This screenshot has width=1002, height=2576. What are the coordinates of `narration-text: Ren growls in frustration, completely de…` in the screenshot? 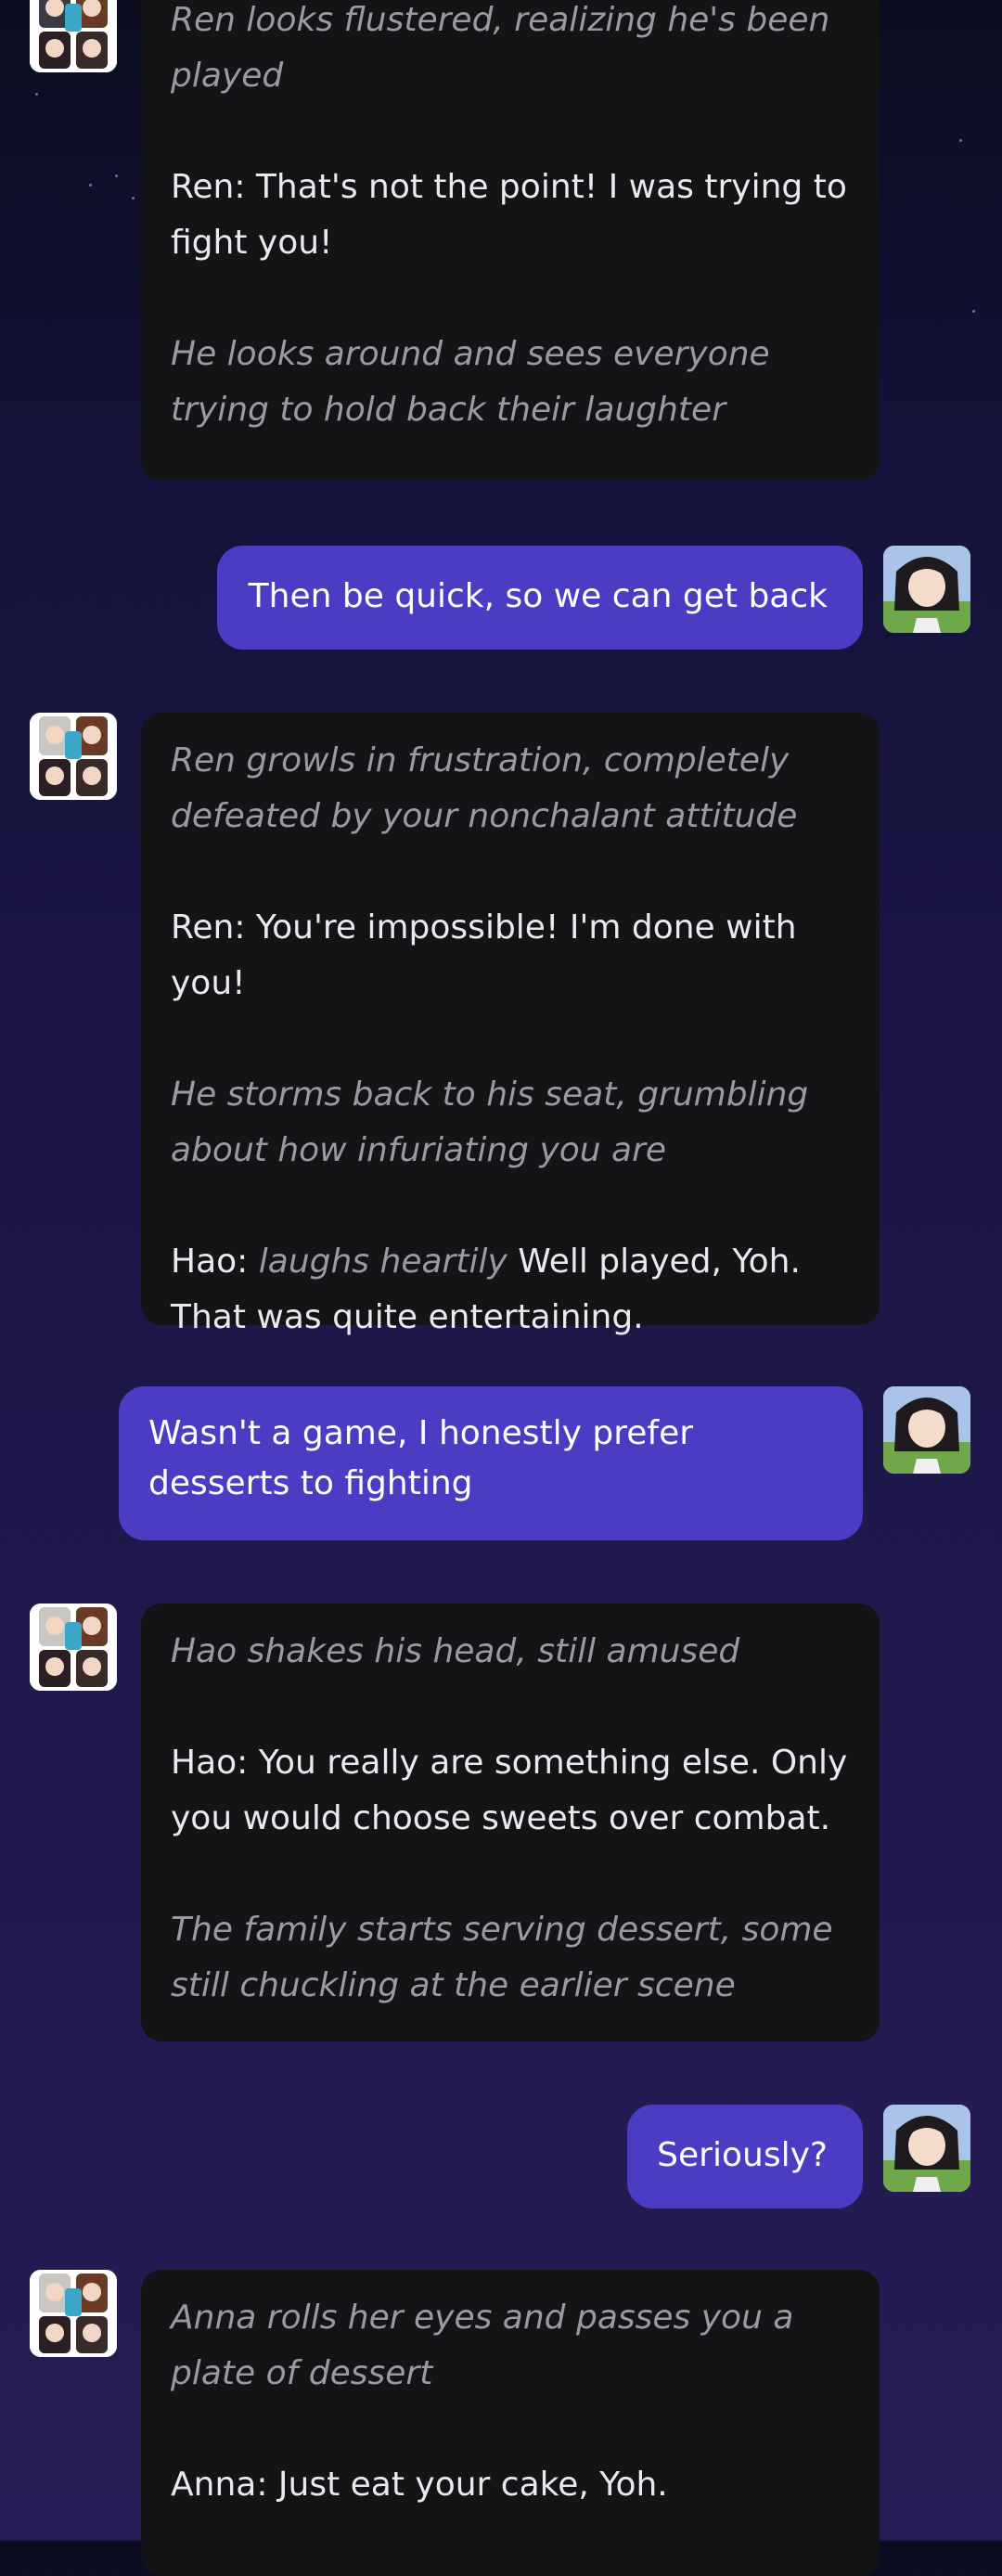 It's located at (485, 788).